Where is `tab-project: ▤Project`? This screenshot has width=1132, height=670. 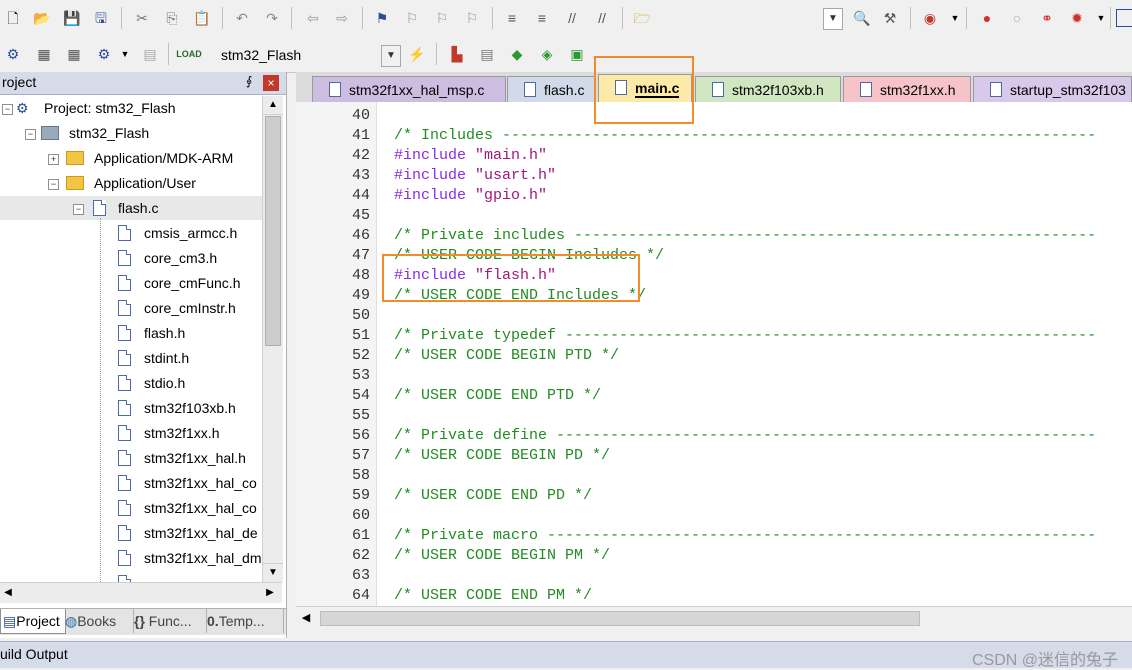 tab-project: ▤Project is located at coordinates (33, 621).